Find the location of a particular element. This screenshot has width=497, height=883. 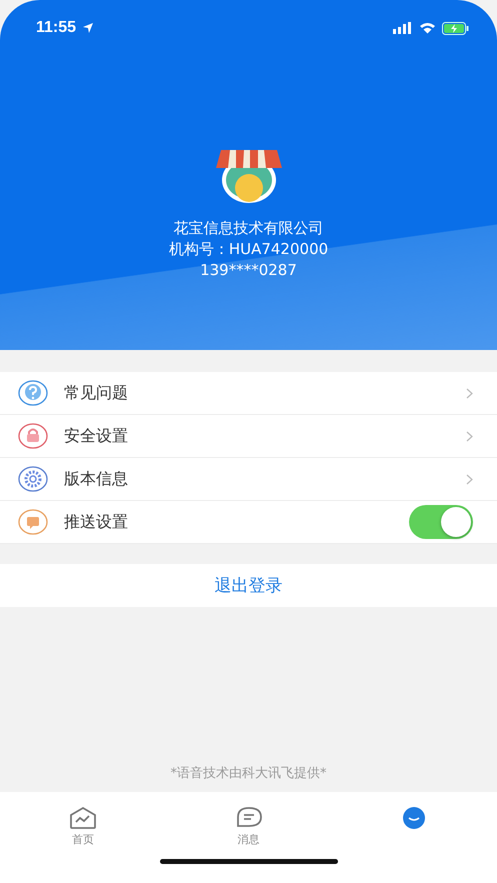

battery-icon is located at coordinates (455, 28).